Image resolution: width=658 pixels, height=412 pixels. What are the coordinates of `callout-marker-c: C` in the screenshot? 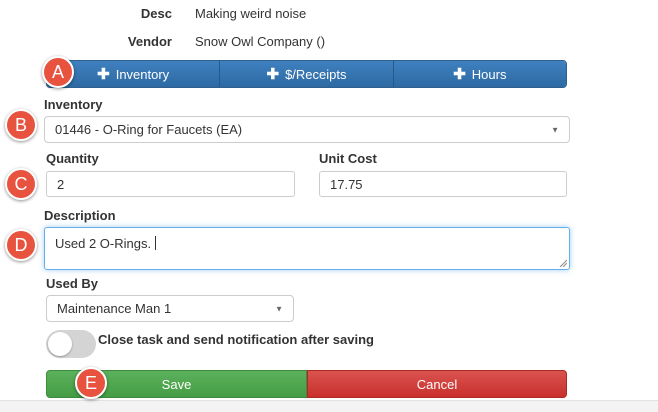 It's located at (21, 184).